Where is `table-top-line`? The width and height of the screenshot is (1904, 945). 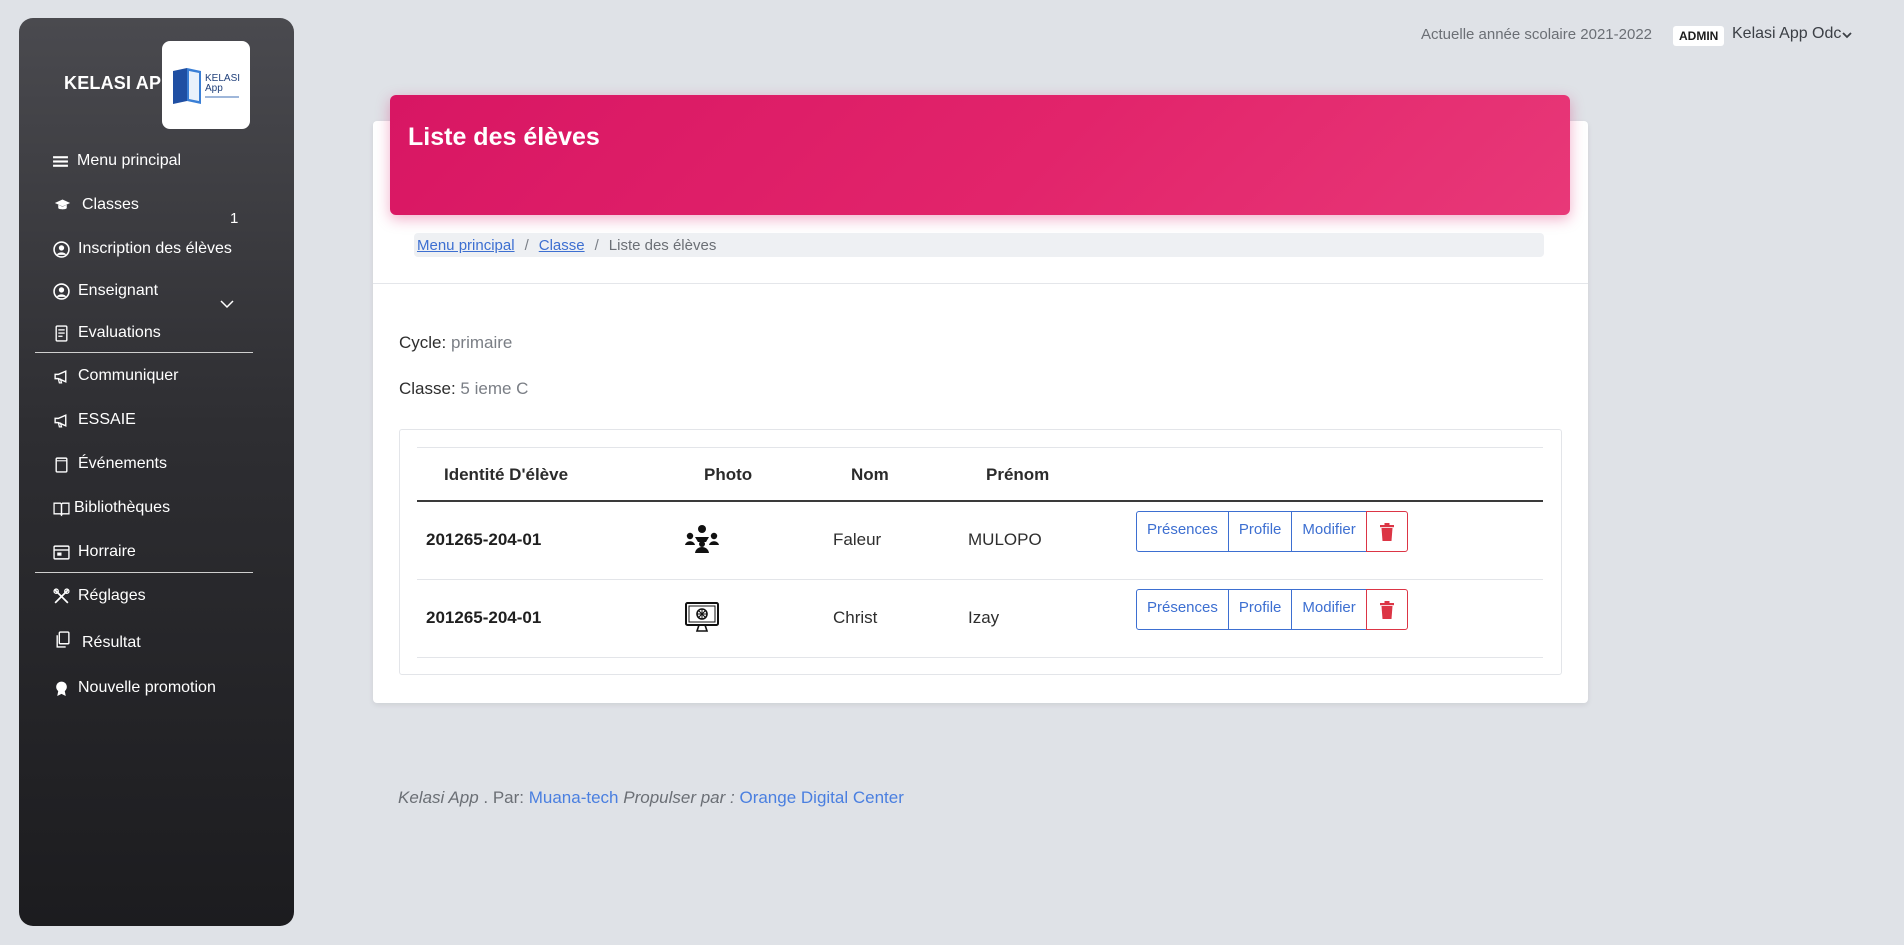
table-top-line is located at coordinates (980, 447).